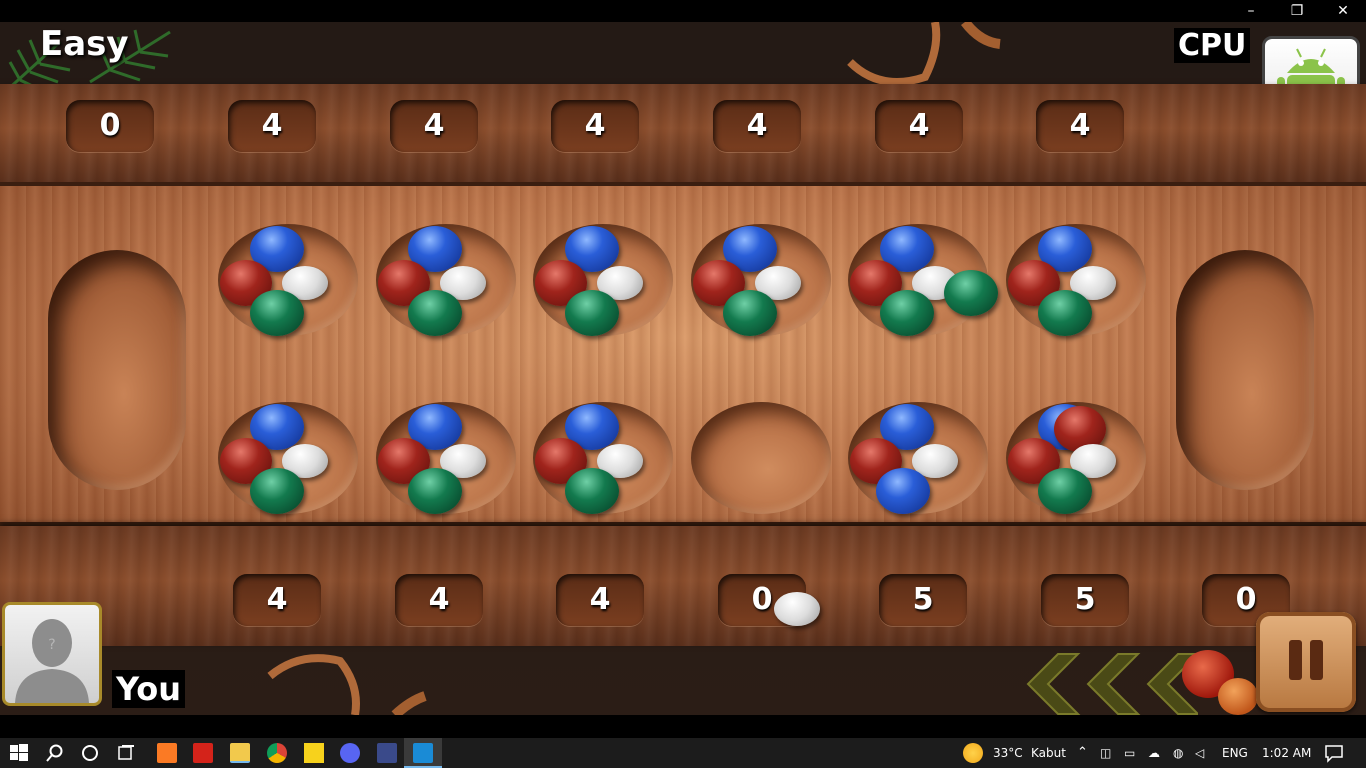 This screenshot has width=1366, height=768. What do you see at coordinates (971, 293) in the screenshot?
I see `green-marble-moving` at bounding box center [971, 293].